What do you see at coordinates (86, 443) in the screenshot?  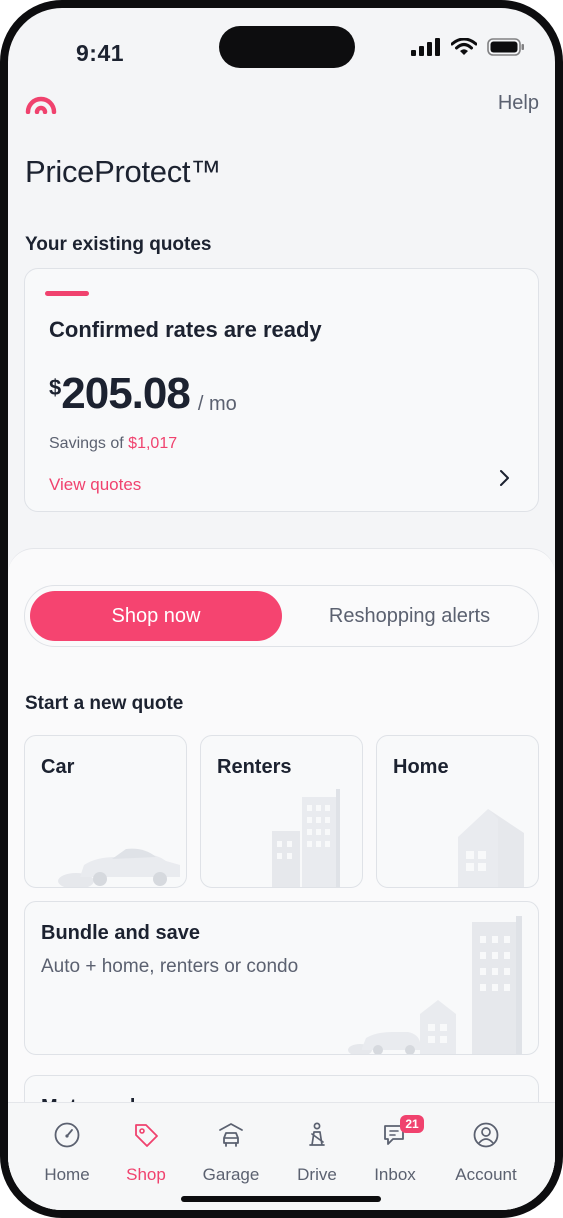 I see `savings-prefix: Savings of` at bounding box center [86, 443].